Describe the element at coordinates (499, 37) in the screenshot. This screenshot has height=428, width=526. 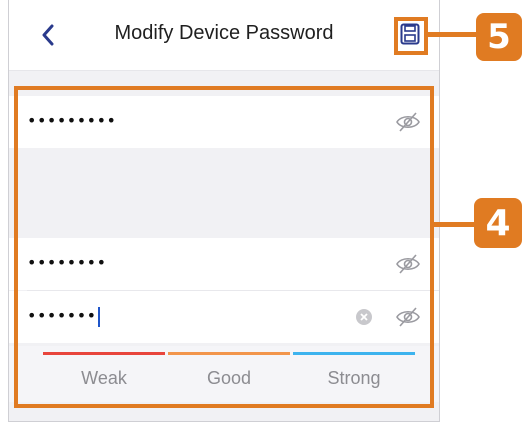
I see `callout-badge-5: 5` at that location.